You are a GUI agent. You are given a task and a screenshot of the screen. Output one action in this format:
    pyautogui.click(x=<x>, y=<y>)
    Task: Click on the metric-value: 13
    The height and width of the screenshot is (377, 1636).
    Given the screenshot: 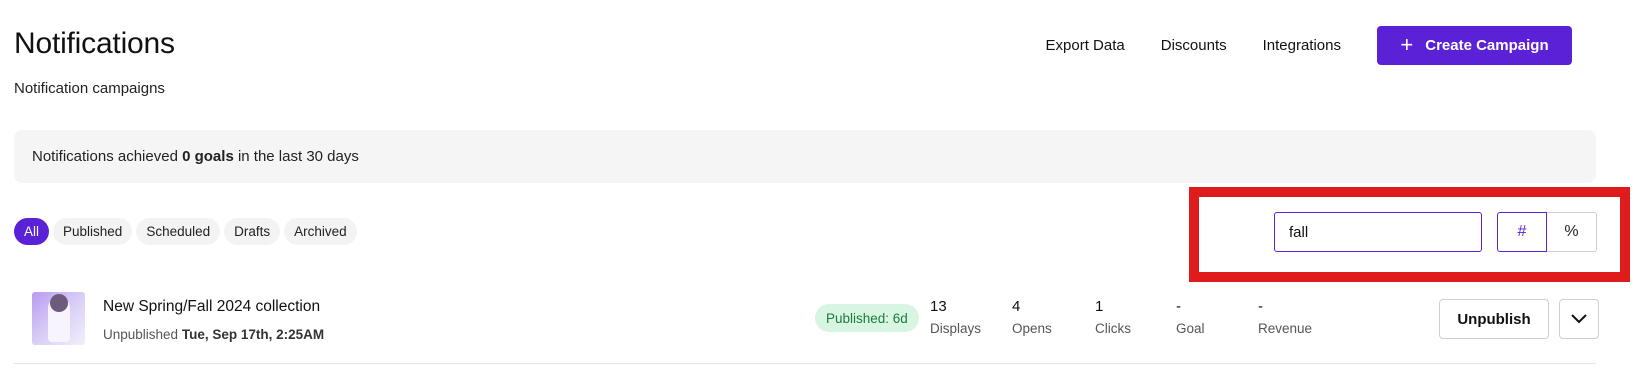 What is the action you would take?
    pyautogui.click(x=938, y=306)
    